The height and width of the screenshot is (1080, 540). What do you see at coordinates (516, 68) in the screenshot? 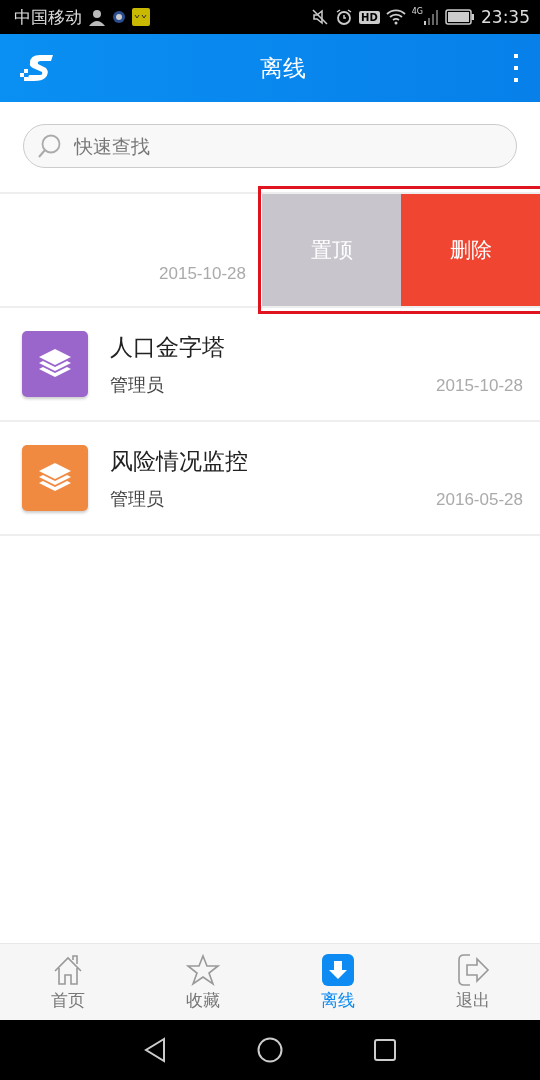
I see `more-menu-icon` at bounding box center [516, 68].